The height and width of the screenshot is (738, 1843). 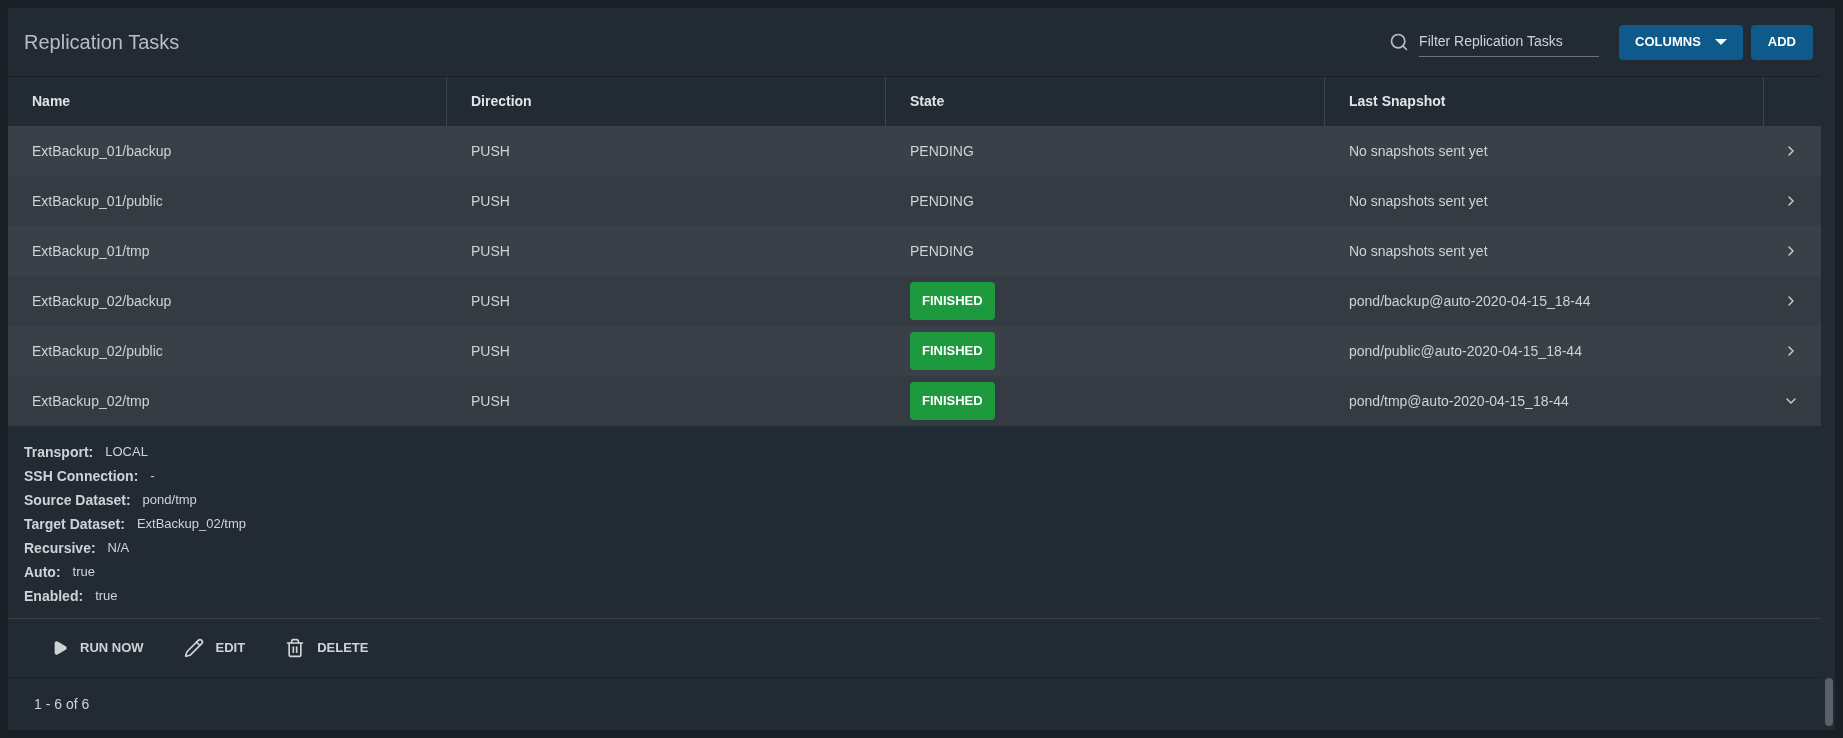 What do you see at coordinates (59, 452) in the screenshot?
I see `detail-label: Transport:` at bounding box center [59, 452].